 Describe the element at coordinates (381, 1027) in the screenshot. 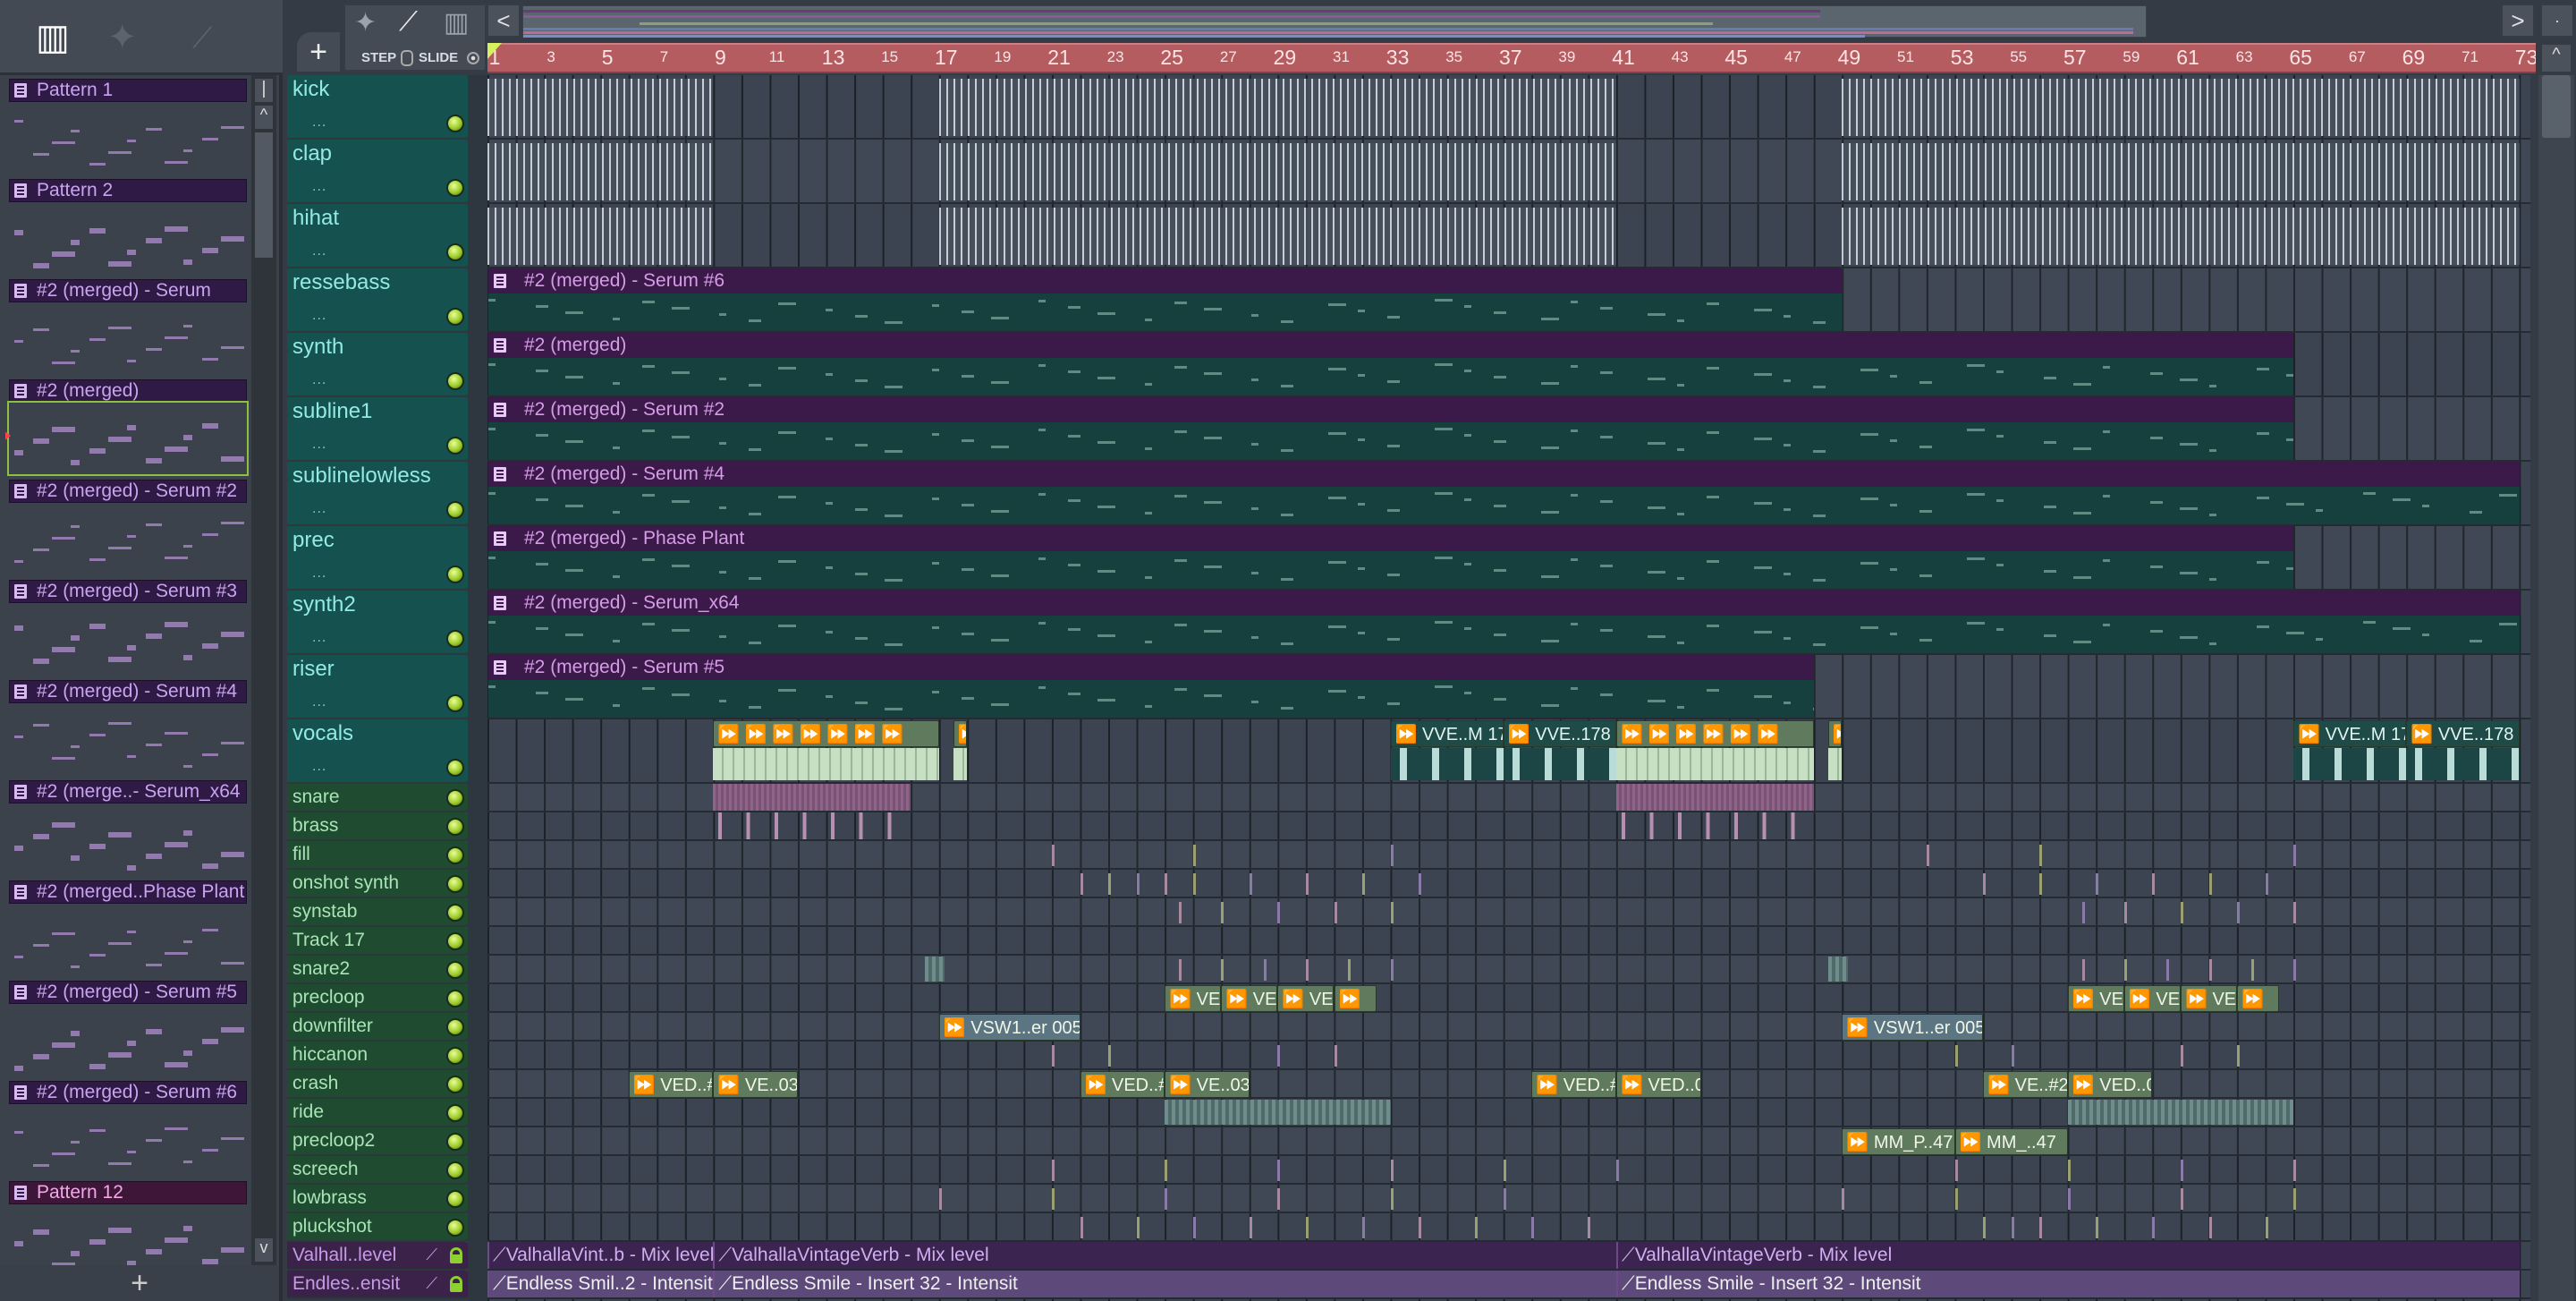

I see `track-header: downfilter` at that location.